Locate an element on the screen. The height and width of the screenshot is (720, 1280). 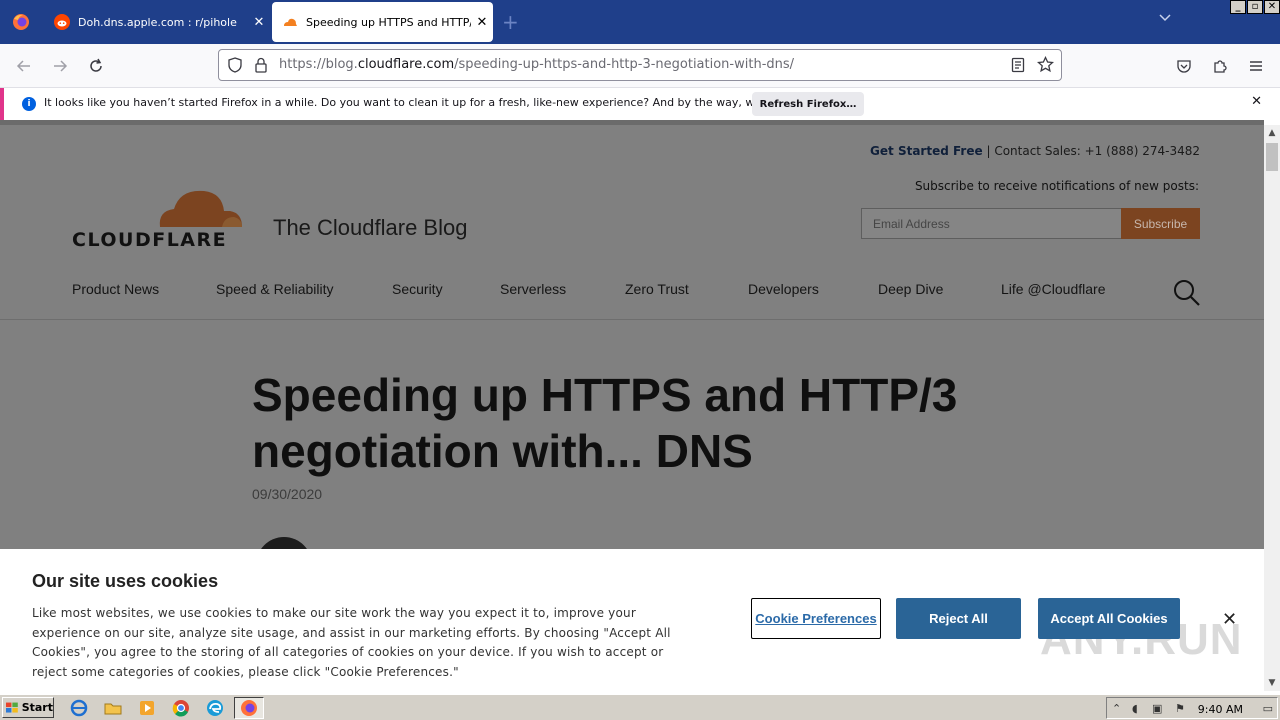
arrow-right-icon is located at coordinates (61, 66).